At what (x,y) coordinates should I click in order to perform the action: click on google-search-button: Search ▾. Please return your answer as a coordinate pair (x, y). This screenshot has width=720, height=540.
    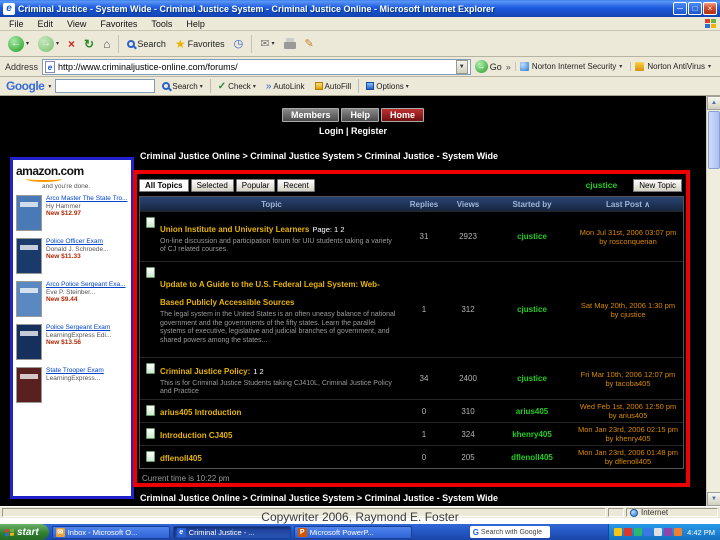
    Looking at the image, I should click on (182, 86).